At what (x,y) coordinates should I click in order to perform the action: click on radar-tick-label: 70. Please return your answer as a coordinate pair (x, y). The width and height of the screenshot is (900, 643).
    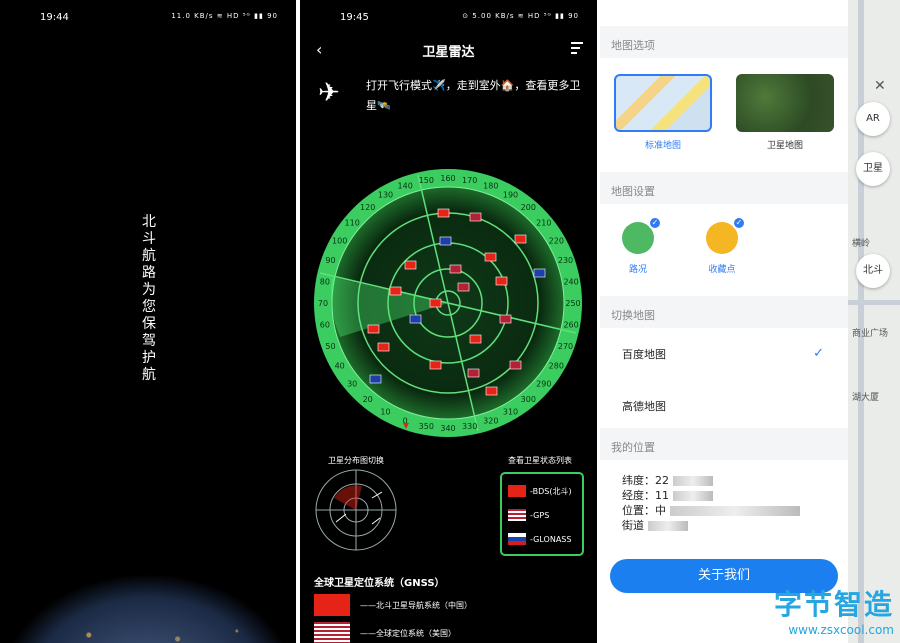
    Looking at the image, I should click on (323, 303).